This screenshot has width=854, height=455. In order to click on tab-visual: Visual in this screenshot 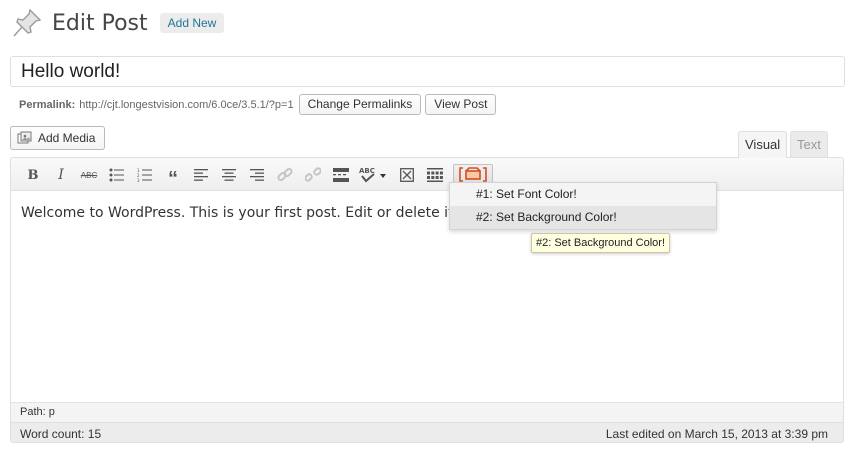, I will do `click(763, 144)`.